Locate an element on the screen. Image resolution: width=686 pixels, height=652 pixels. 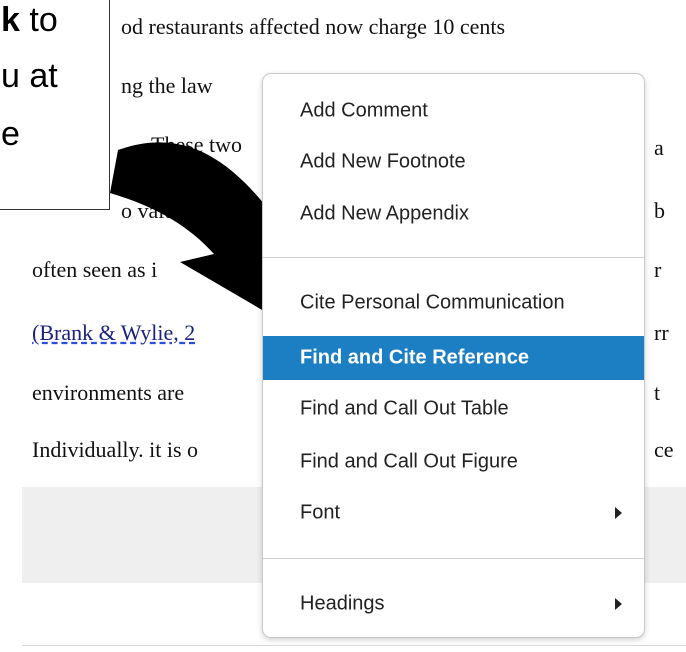
menu-item-label: Cite Personal Communication is located at coordinates (432, 302).